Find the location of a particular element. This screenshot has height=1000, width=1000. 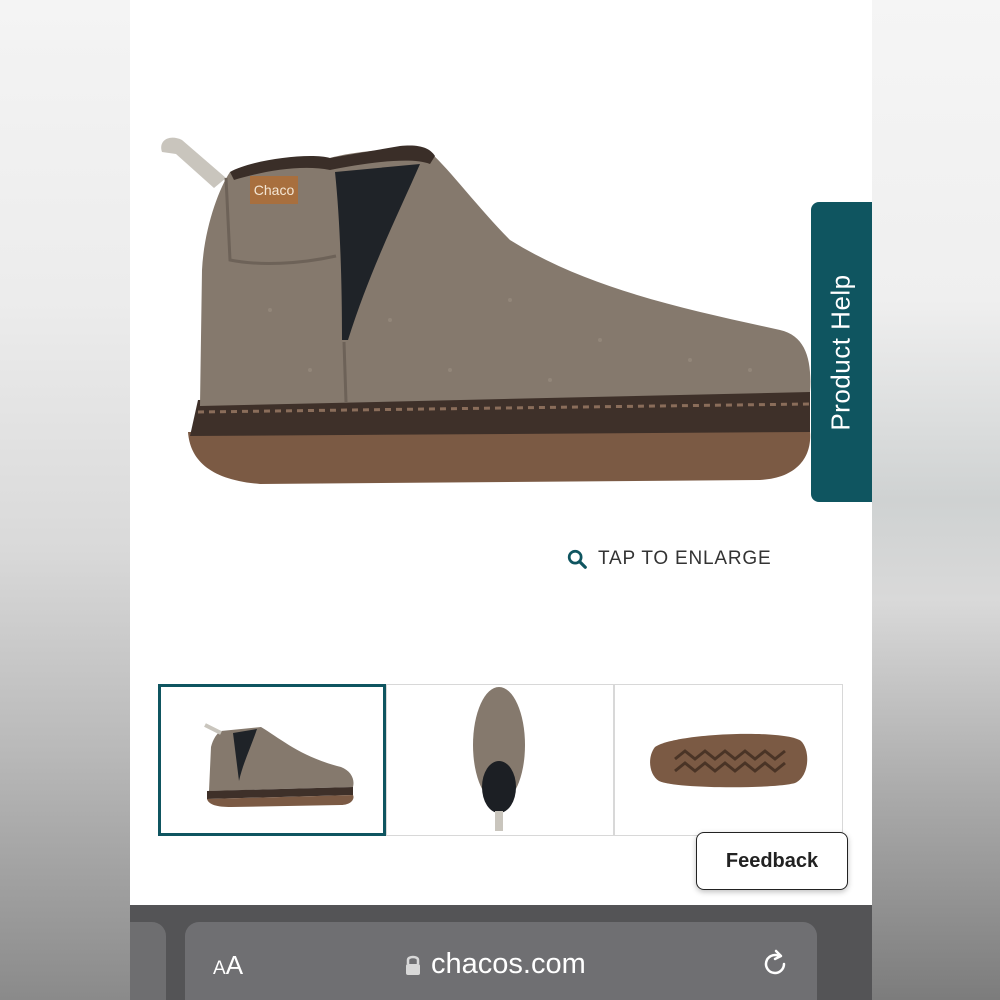

url-display: chacos.com is located at coordinates (495, 964).